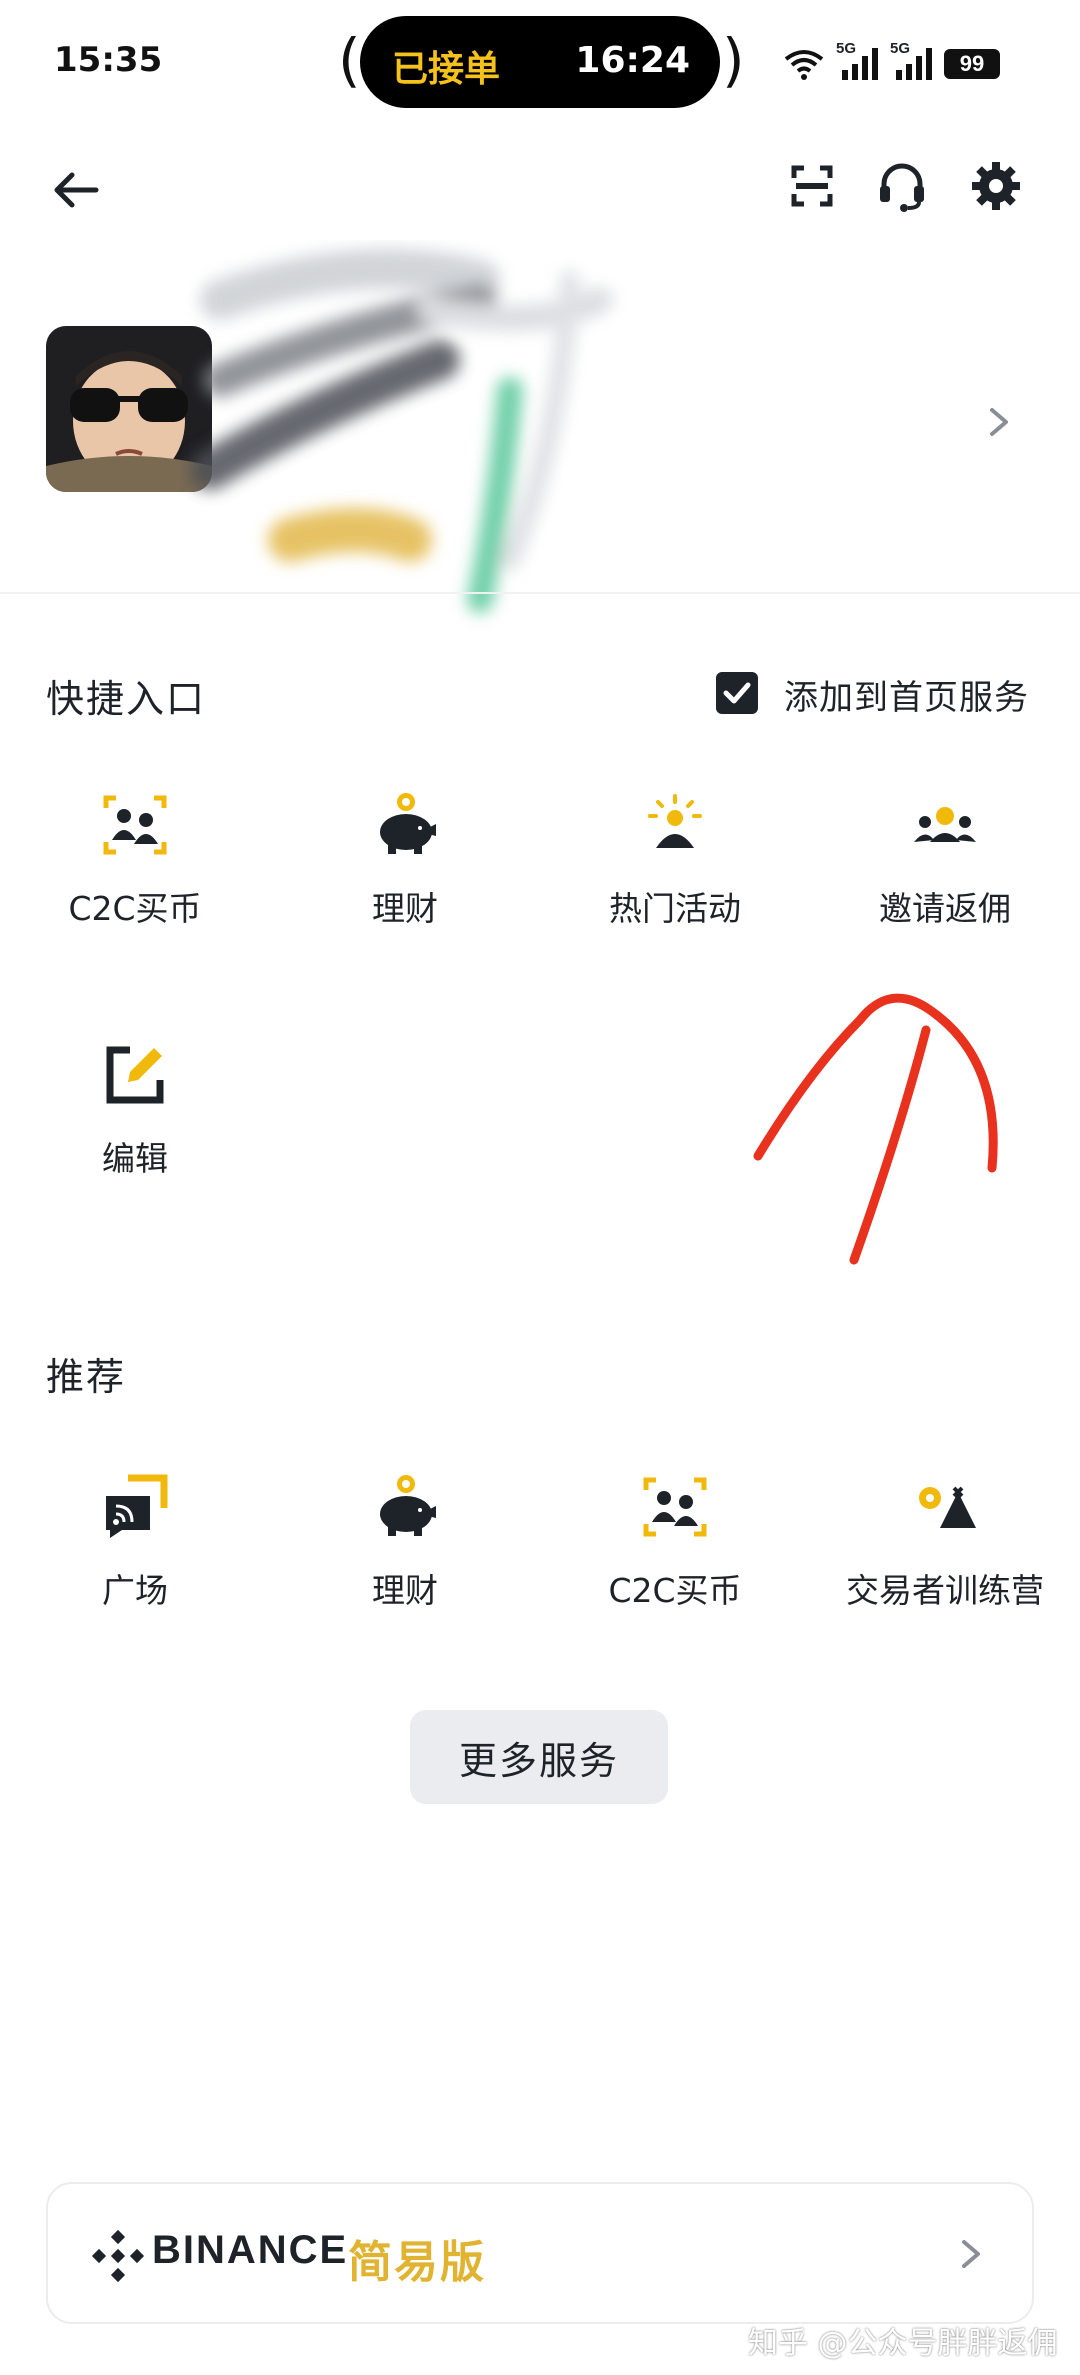 The image size is (1080, 2375). Describe the element at coordinates (405, 1590) in the screenshot. I see `recommend-item-label: 理财` at that location.